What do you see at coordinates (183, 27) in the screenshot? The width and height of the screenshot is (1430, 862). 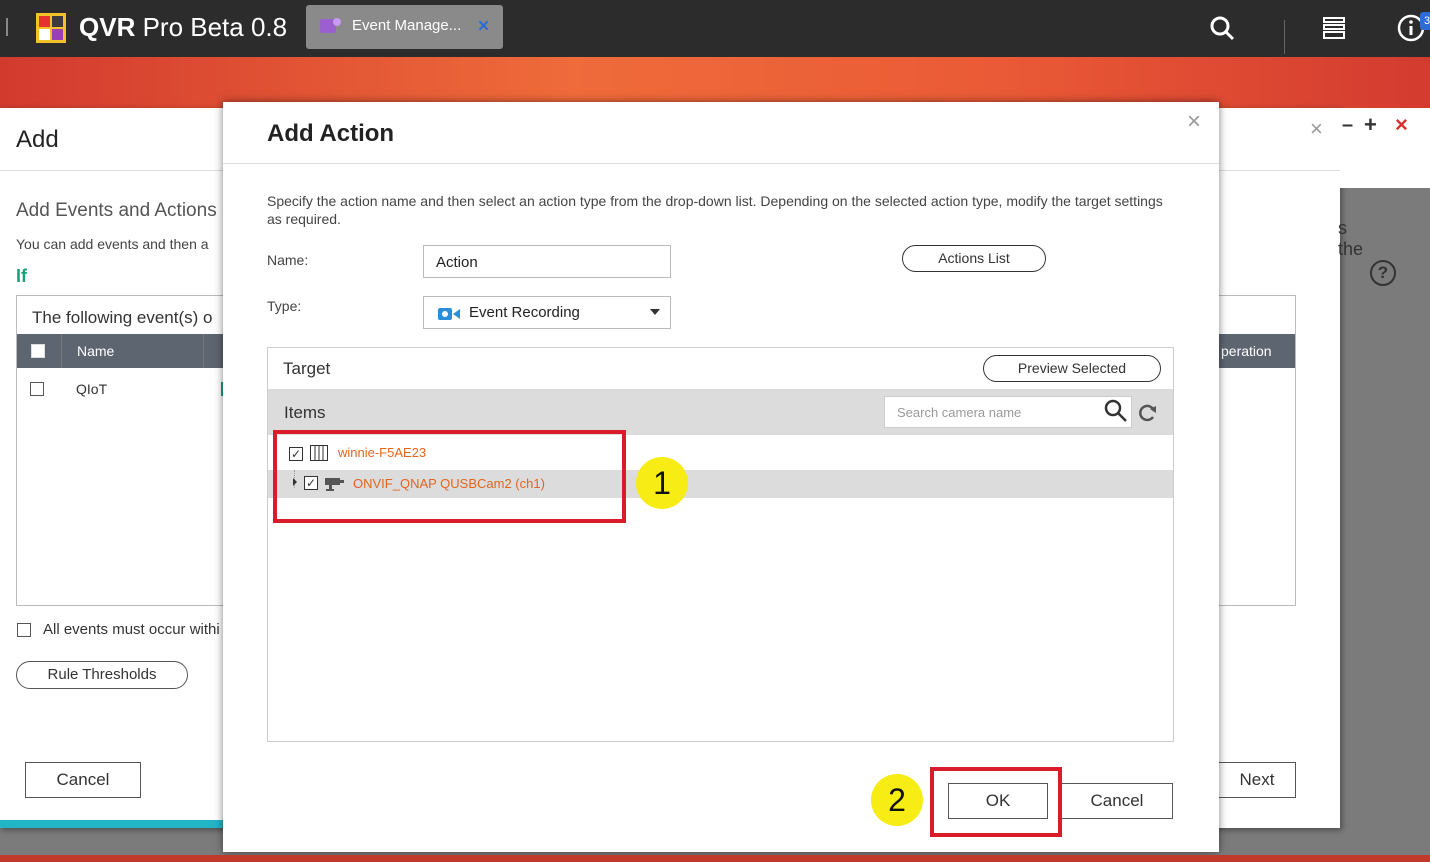 I see `app-title: QVR Pro Beta 0.8` at bounding box center [183, 27].